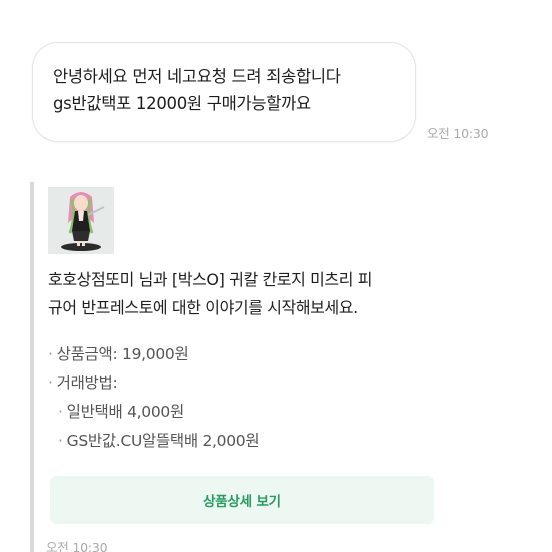  Describe the element at coordinates (77, 546) in the screenshot. I see `card-timestamp: 오전 10:30` at that location.